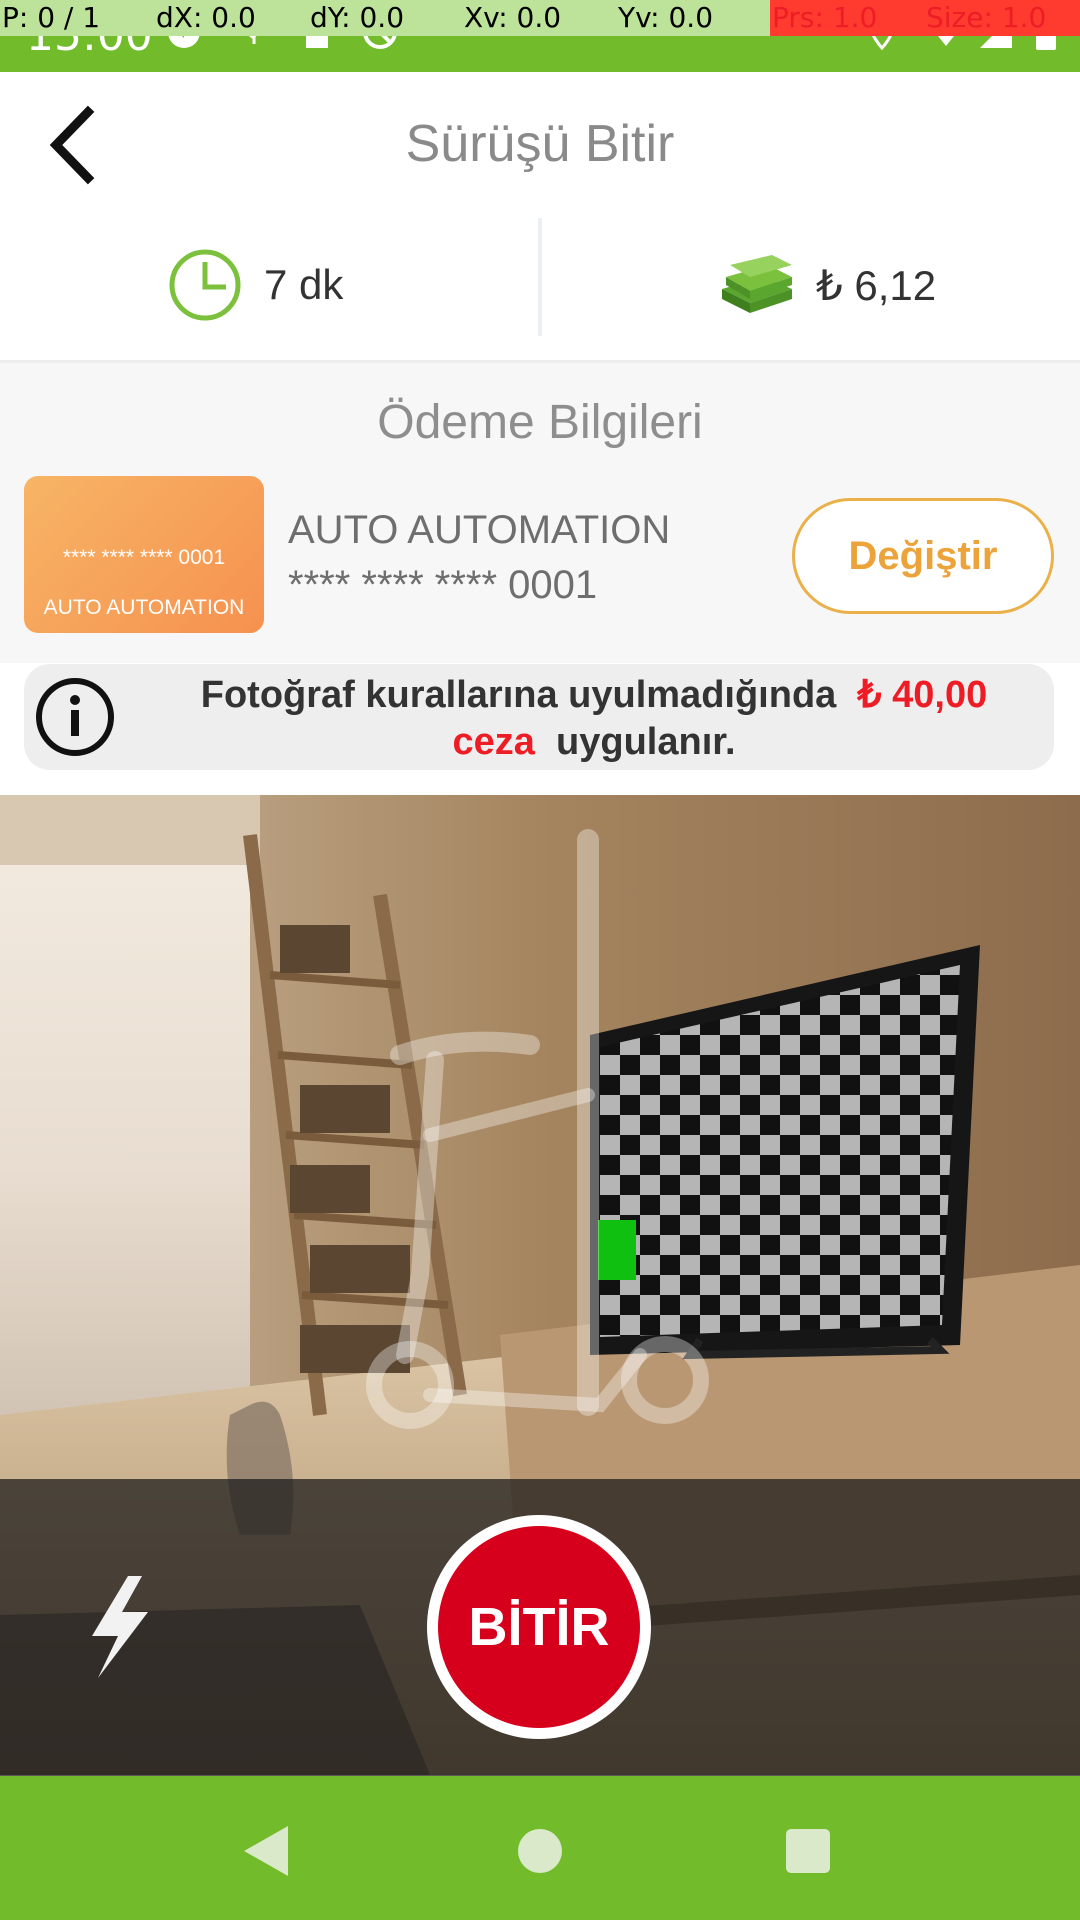 The width and height of the screenshot is (1080, 1920). Describe the element at coordinates (493, 742) in the screenshot. I see `penalty-word: ceza` at that location.